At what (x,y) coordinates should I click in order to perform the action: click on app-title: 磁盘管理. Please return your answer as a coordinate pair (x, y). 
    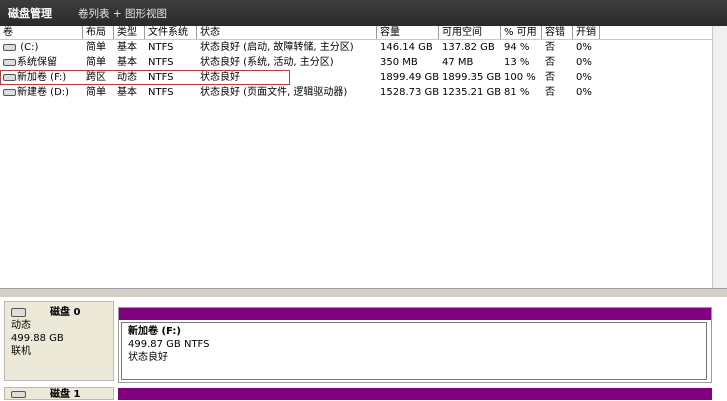
    Looking at the image, I should click on (30, 13).